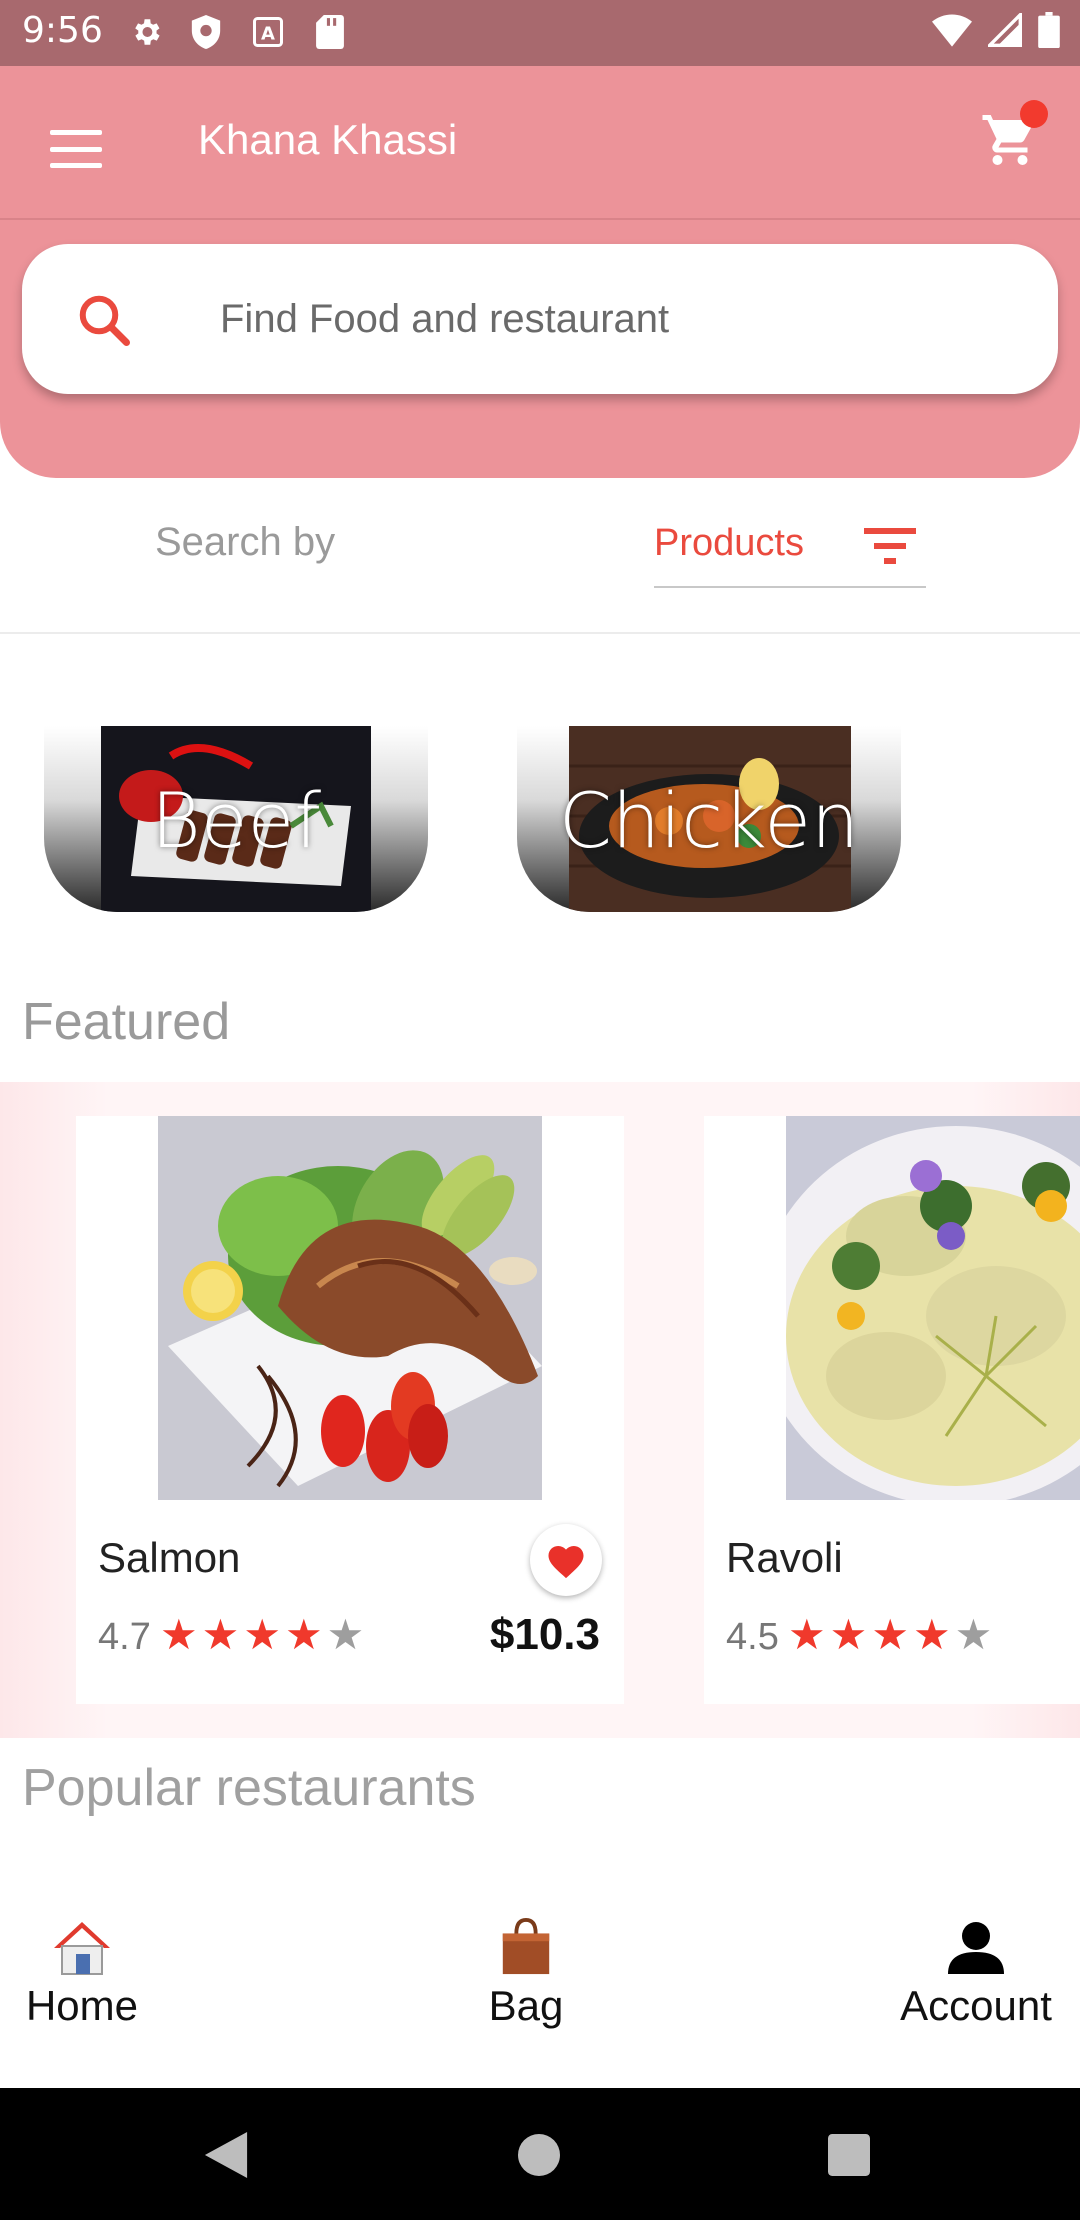 The image size is (1080, 2220). I want to click on home-icon, so click(82, 1948).